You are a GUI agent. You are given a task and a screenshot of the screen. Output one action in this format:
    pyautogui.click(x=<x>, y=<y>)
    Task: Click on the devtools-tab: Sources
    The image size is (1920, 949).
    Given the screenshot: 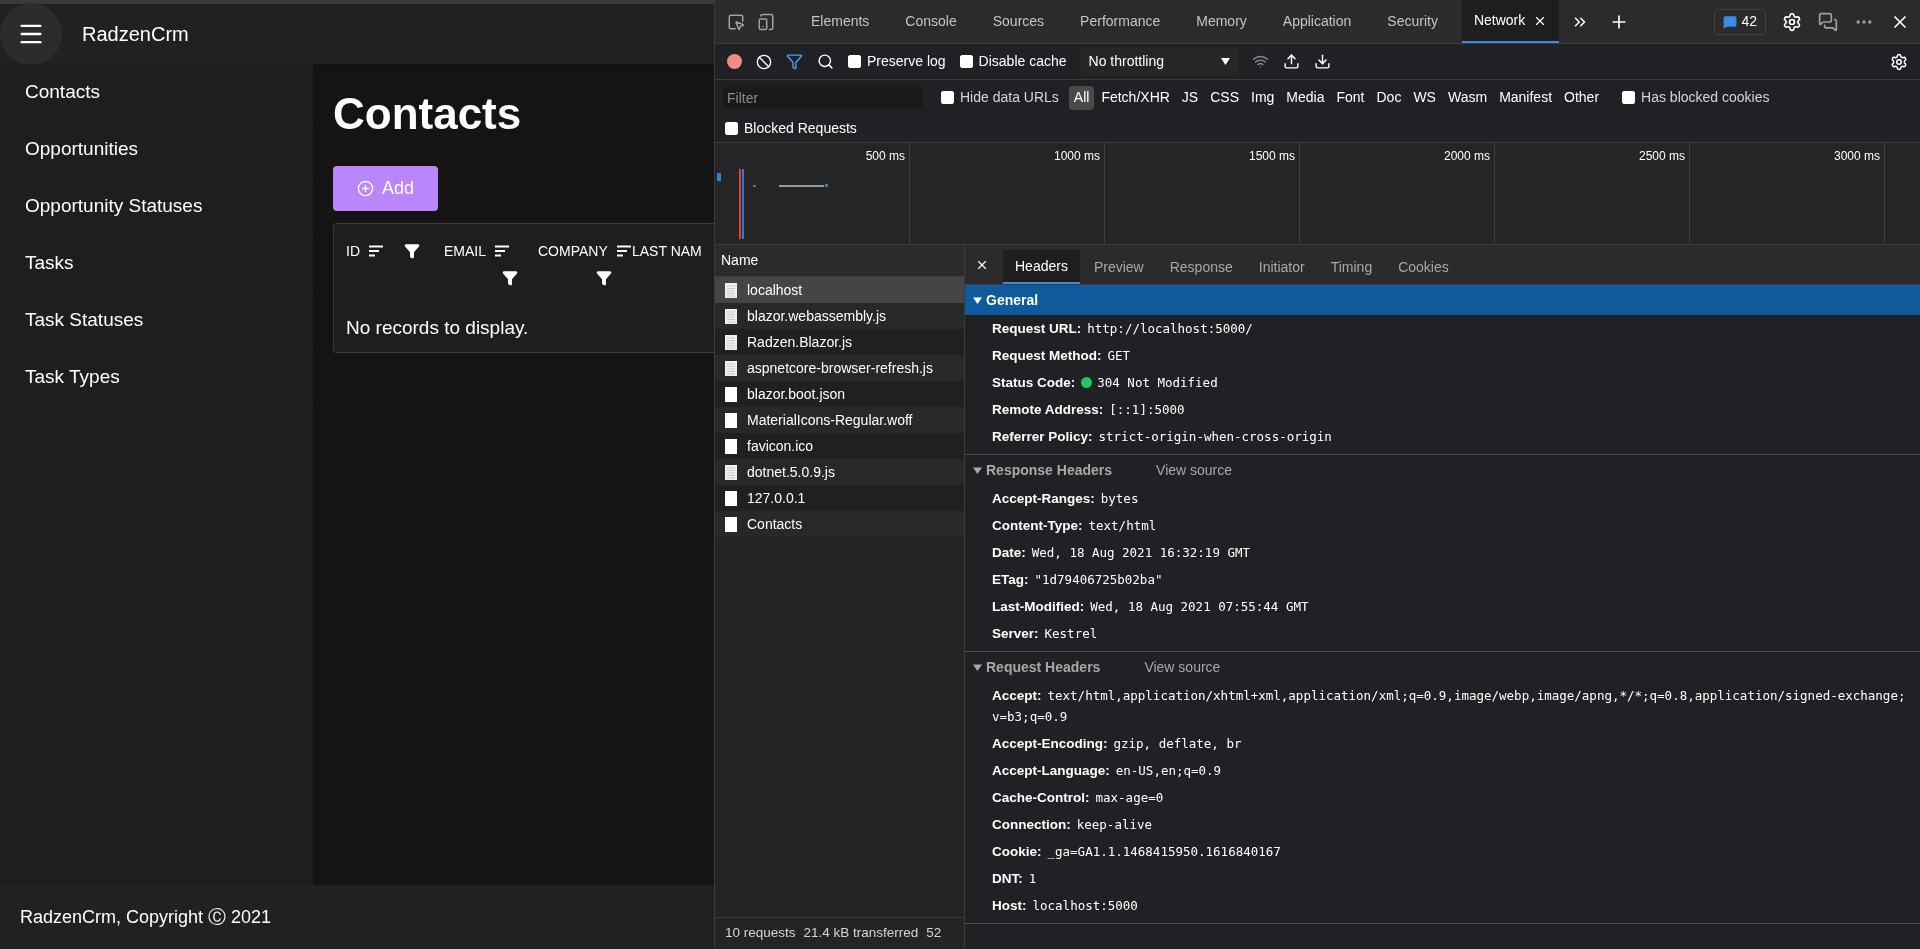 What is the action you would take?
    pyautogui.click(x=1018, y=21)
    